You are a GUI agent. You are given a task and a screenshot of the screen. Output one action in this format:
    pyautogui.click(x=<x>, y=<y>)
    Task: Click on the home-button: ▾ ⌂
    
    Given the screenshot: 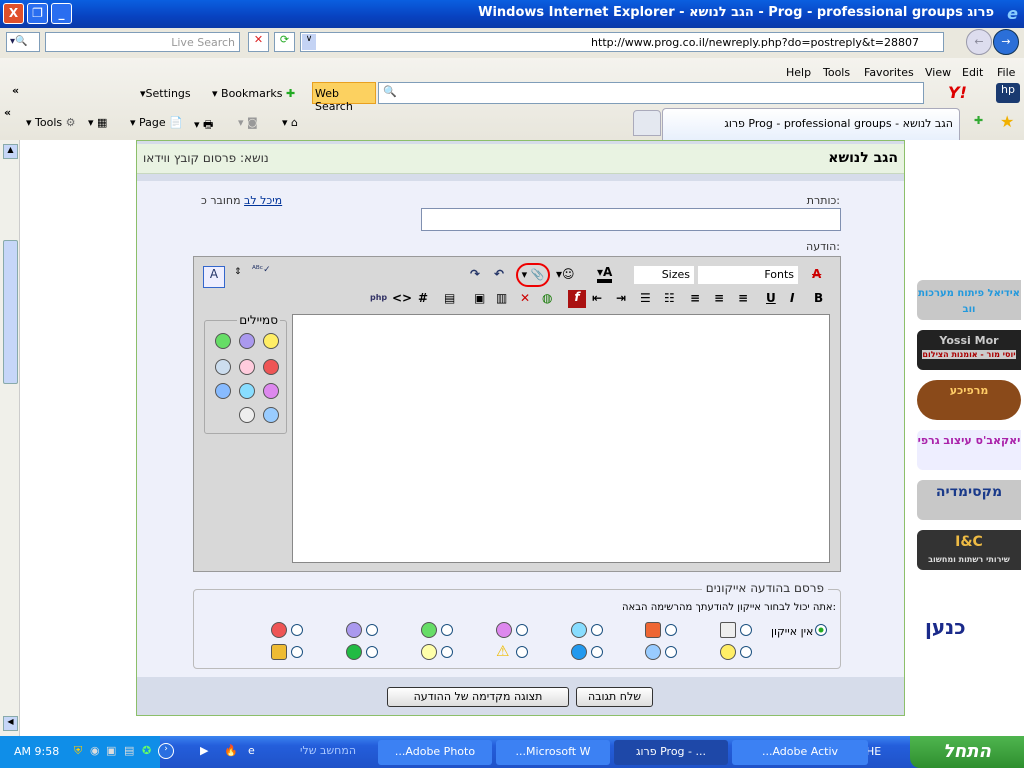 What is the action you would take?
    pyautogui.click(x=290, y=122)
    